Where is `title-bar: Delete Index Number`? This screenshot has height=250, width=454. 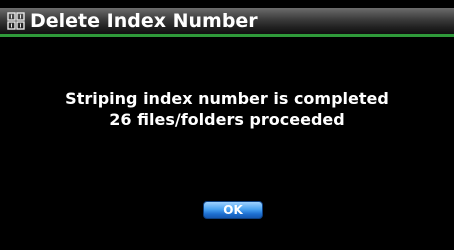 title-bar: Delete Index Number is located at coordinates (227, 22).